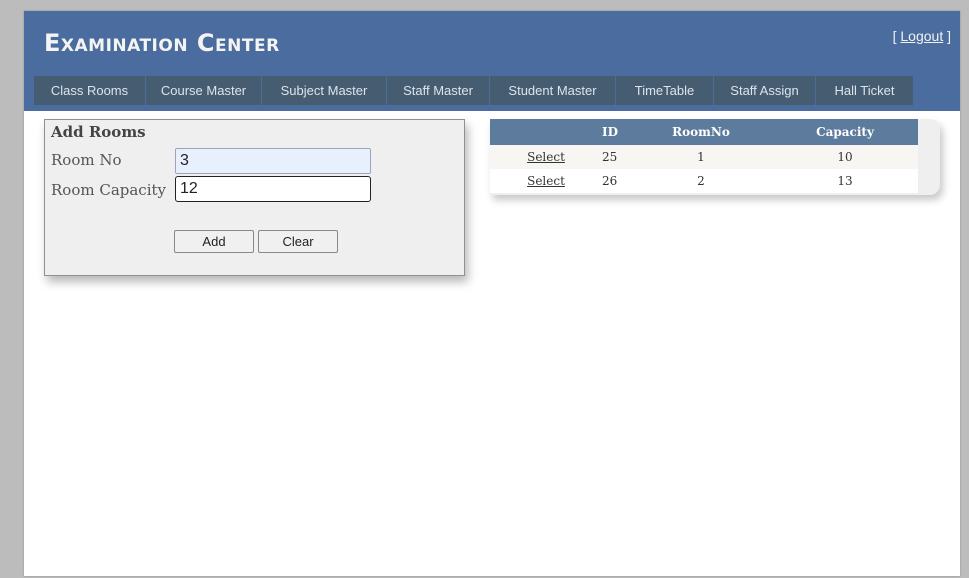  What do you see at coordinates (204, 90) in the screenshot?
I see `menu-item-course-master: Course Master` at bounding box center [204, 90].